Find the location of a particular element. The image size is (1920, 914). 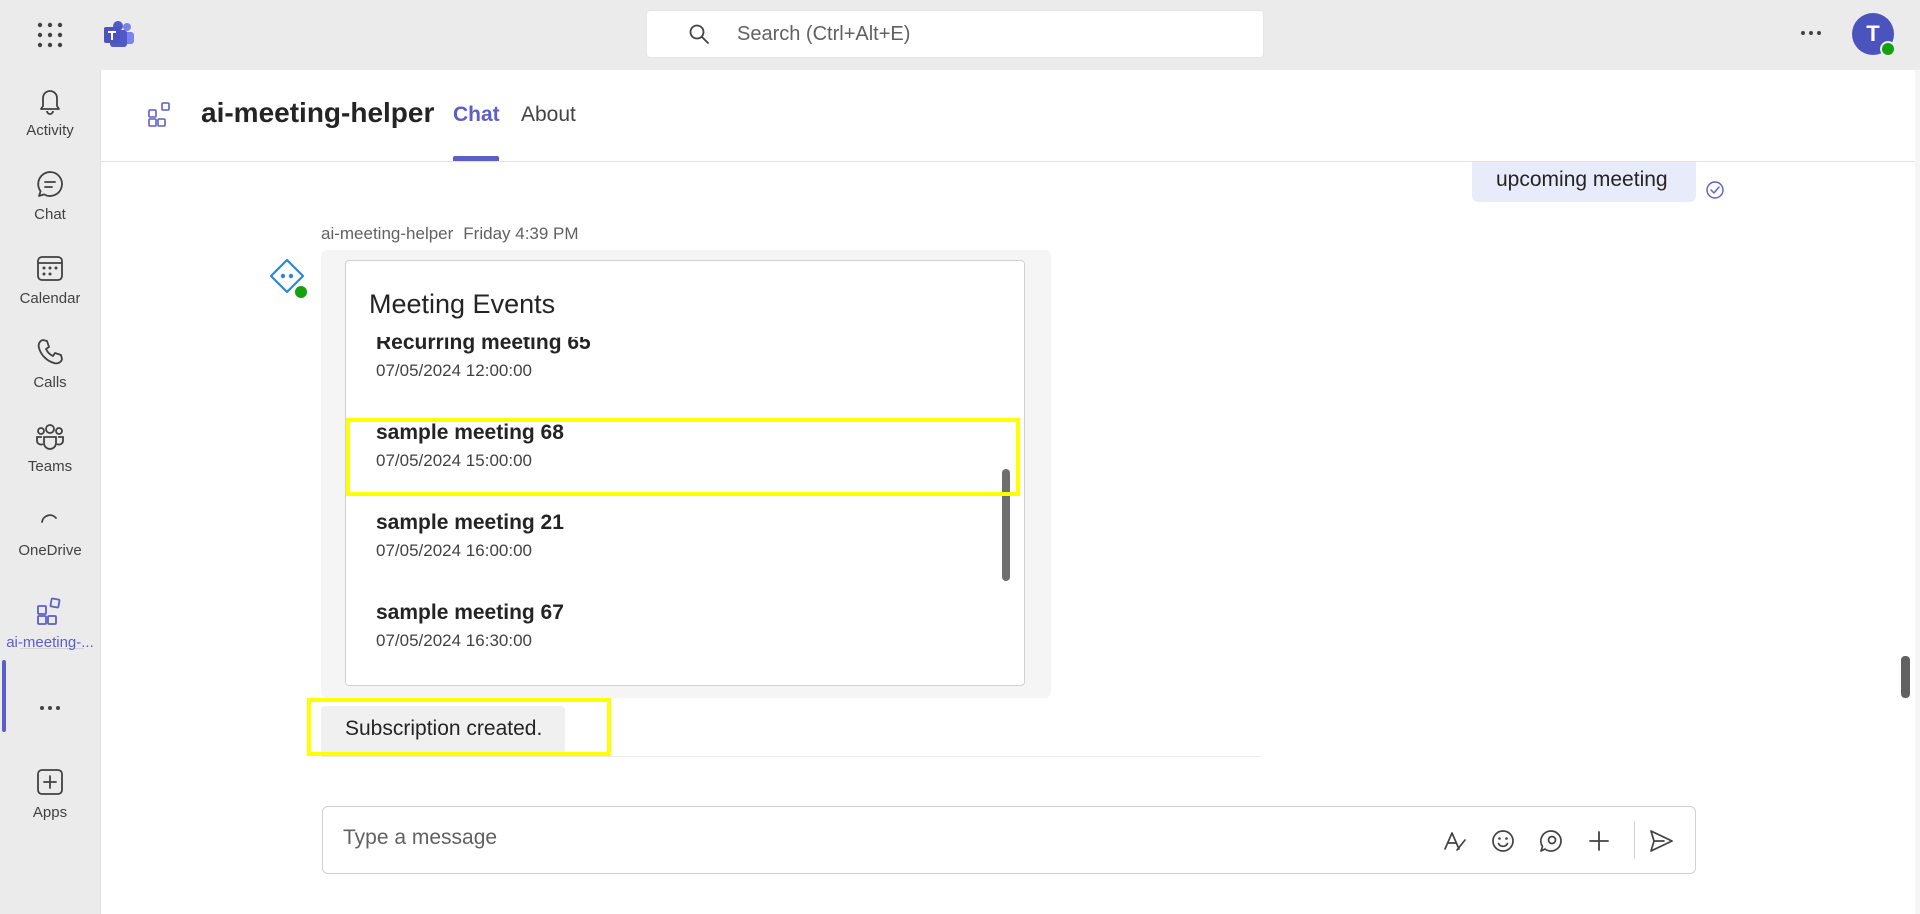

rail-item-onedrive: OneDrive is located at coordinates (50, 544).